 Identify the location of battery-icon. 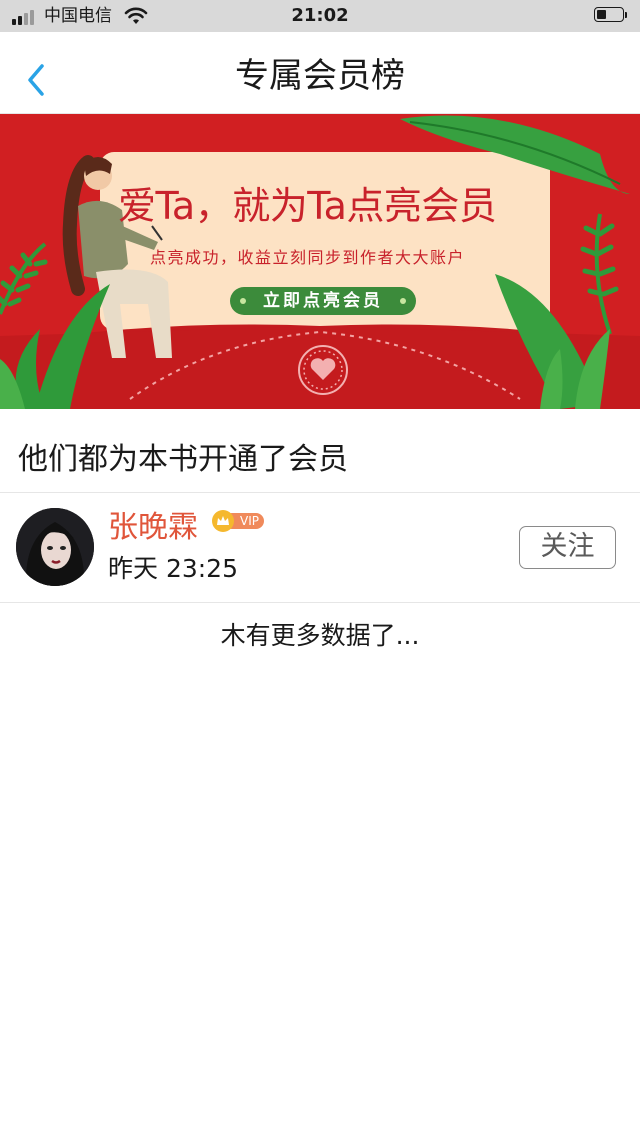
(609, 14).